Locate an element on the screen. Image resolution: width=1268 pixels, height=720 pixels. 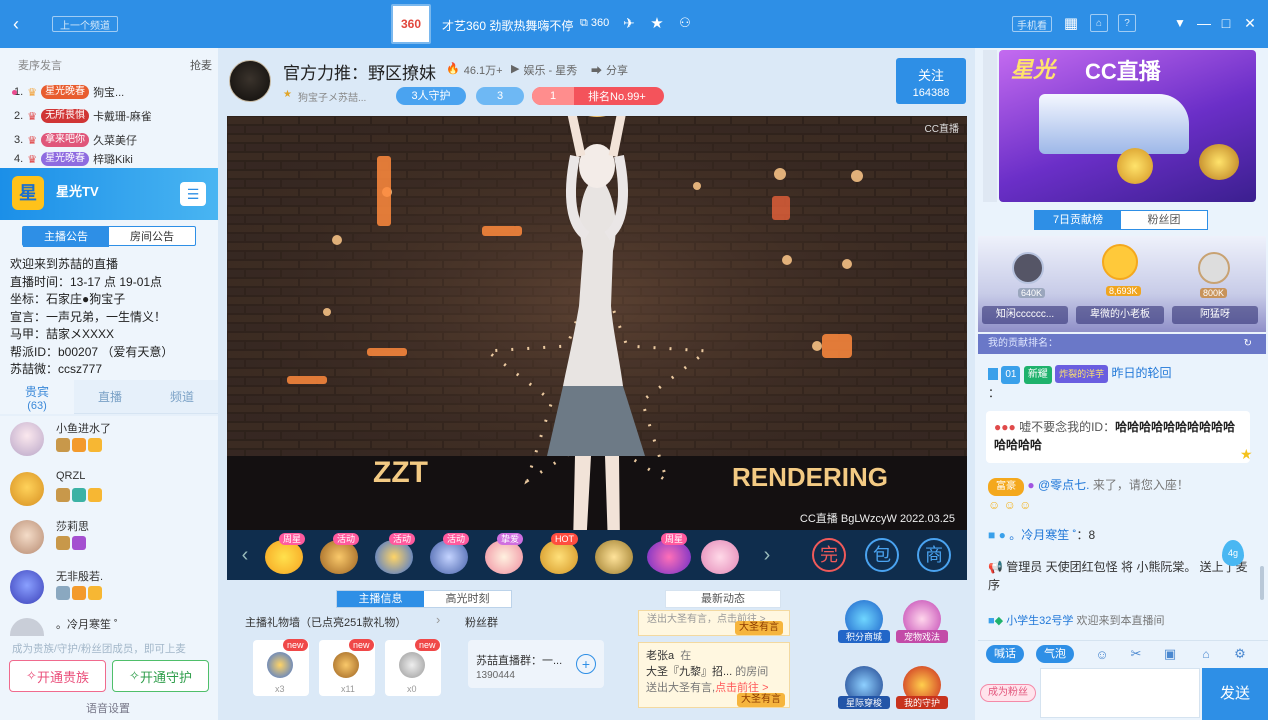
tab-7day-contribution: 7日贡献榜 is located at coordinates (1078, 220).